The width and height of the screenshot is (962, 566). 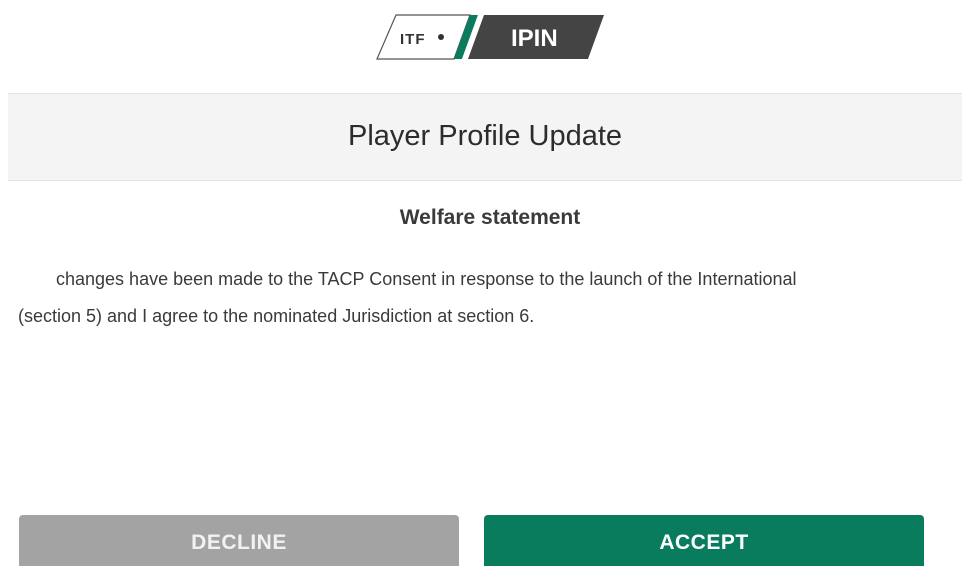 I want to click on itf-ipin-logo-graphic: ITF IPIN, so click(x=490, y=37).